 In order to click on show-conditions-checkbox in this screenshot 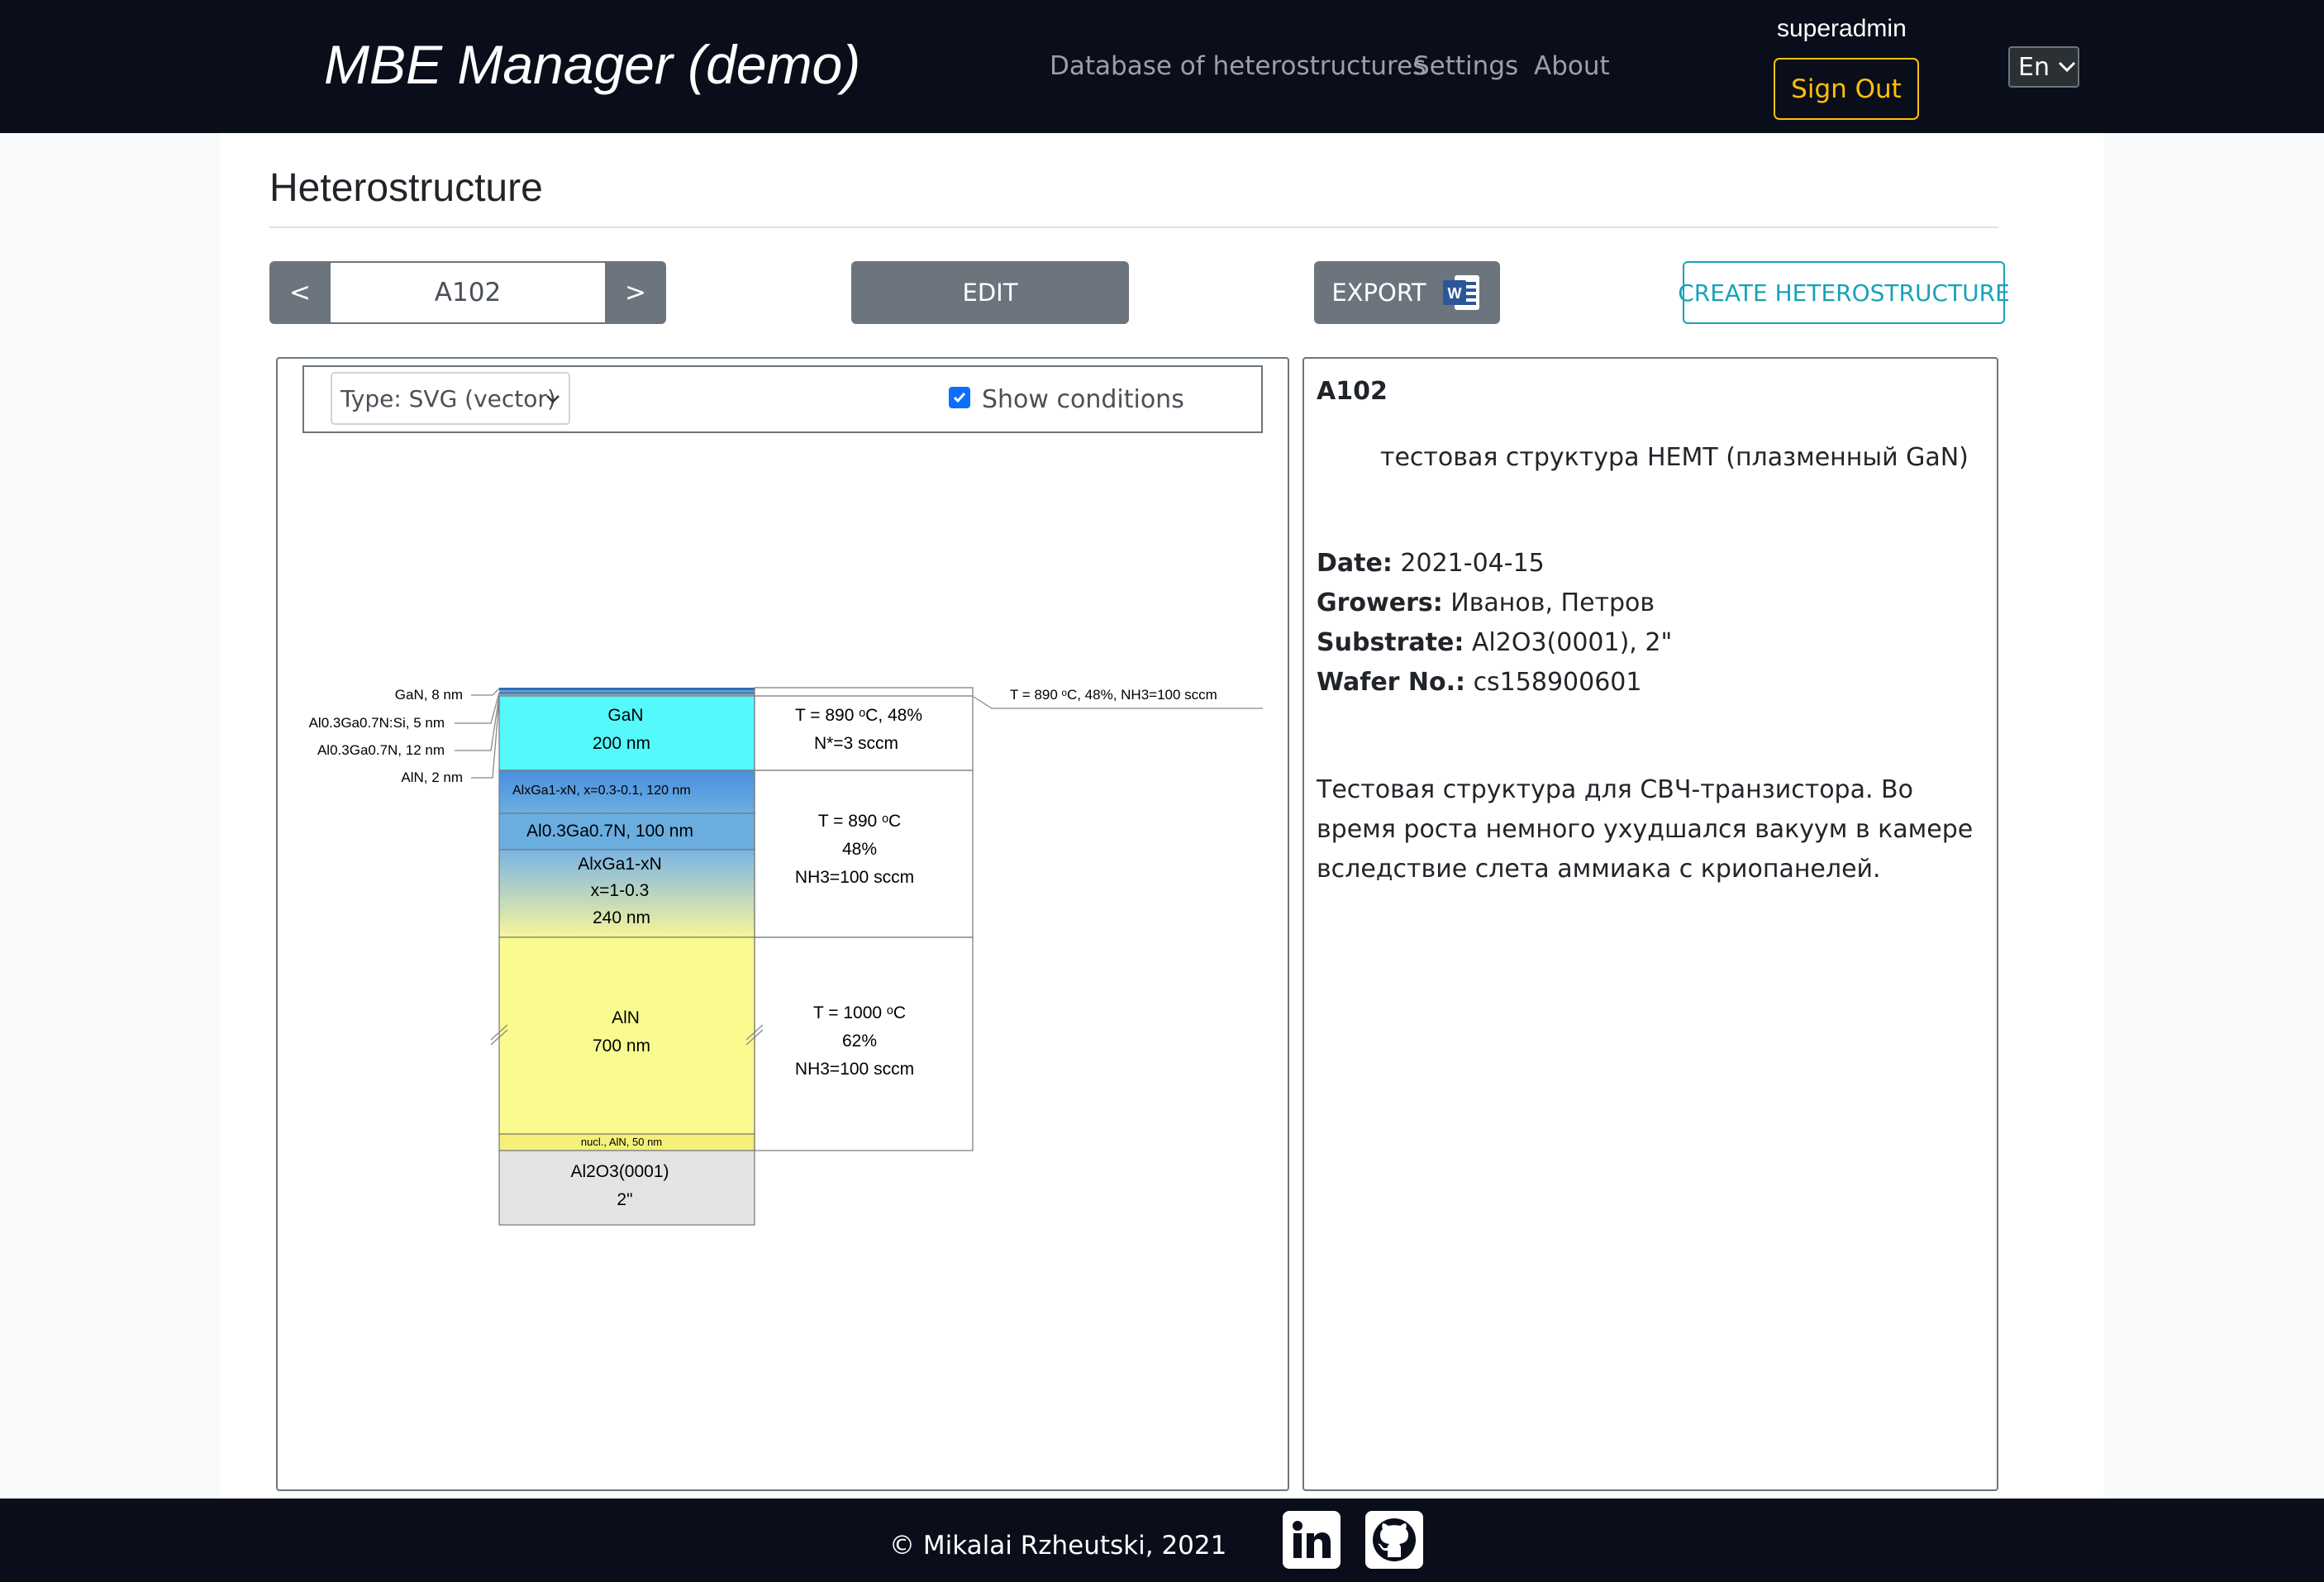, I will do `click(960, 397)`.